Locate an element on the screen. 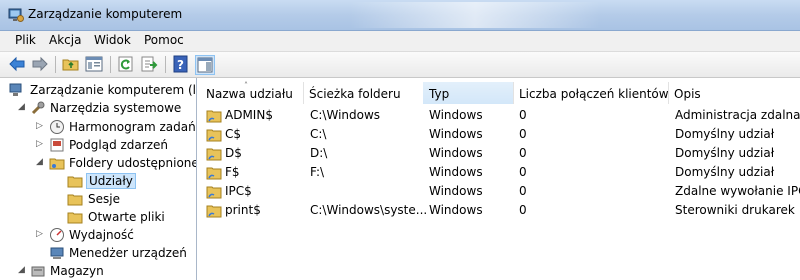 Image resolution: width=800 pixels, height=280 pixels. toolbar: ? is located at coordinates (400, 65).